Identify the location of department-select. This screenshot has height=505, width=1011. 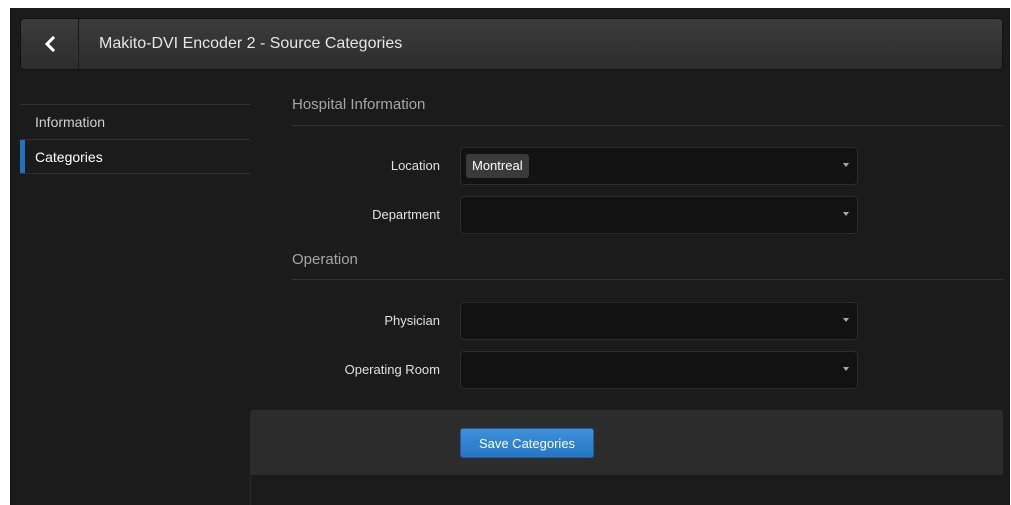
(659, 215).